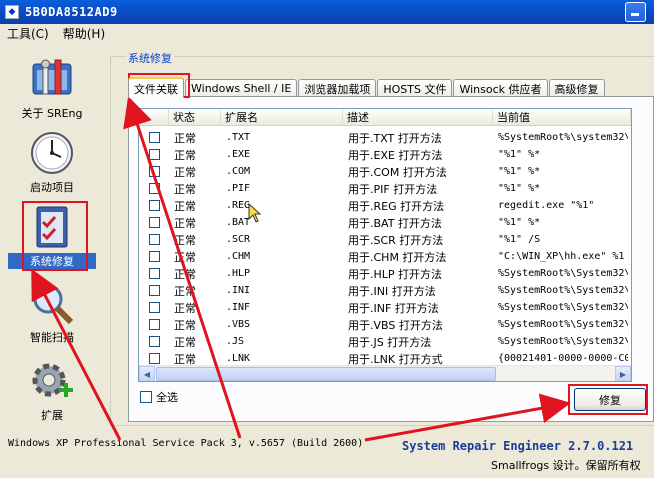  What do you see at coordinates (52, 390) in the screenshot?
I see `nav-item-extend: 扩展` at bounding box center [52, 390].